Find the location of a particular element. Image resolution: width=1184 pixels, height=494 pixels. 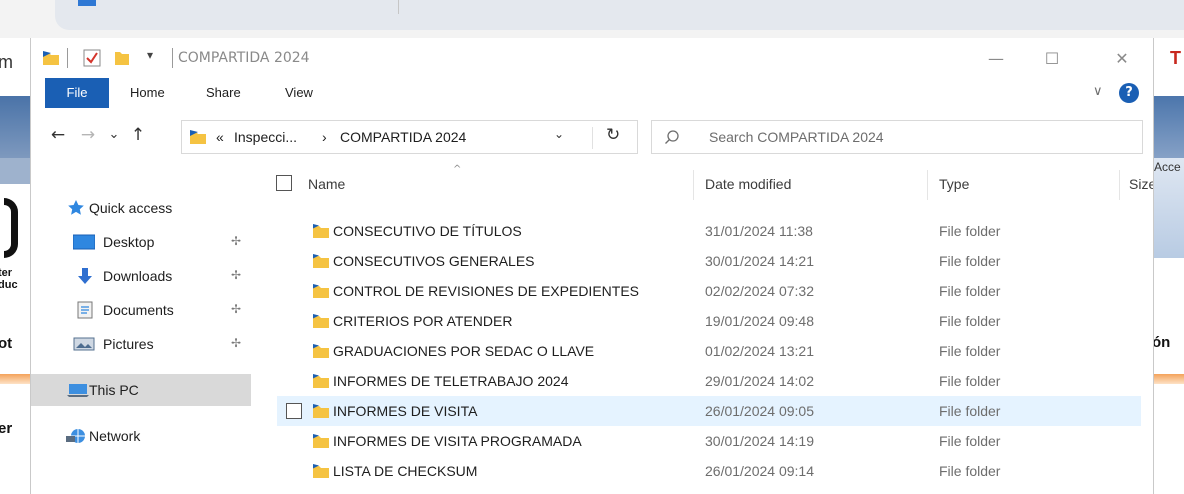

background-text: er is located at coordinates (6, 428).